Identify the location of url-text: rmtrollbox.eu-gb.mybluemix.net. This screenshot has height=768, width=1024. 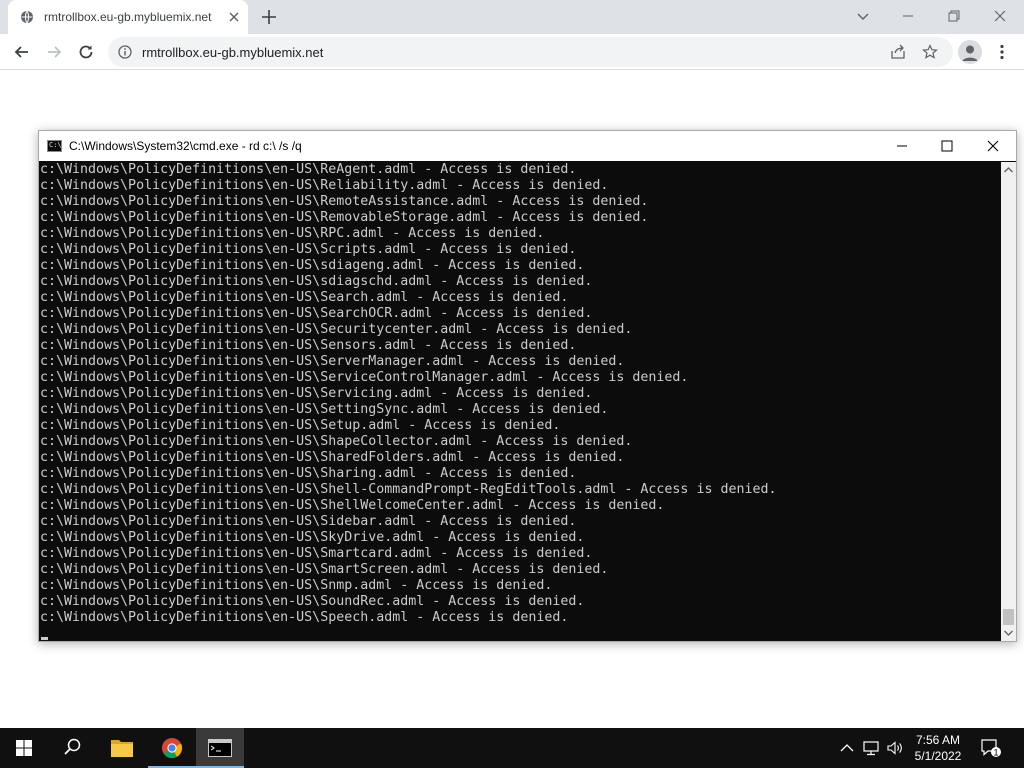
(233, 52).